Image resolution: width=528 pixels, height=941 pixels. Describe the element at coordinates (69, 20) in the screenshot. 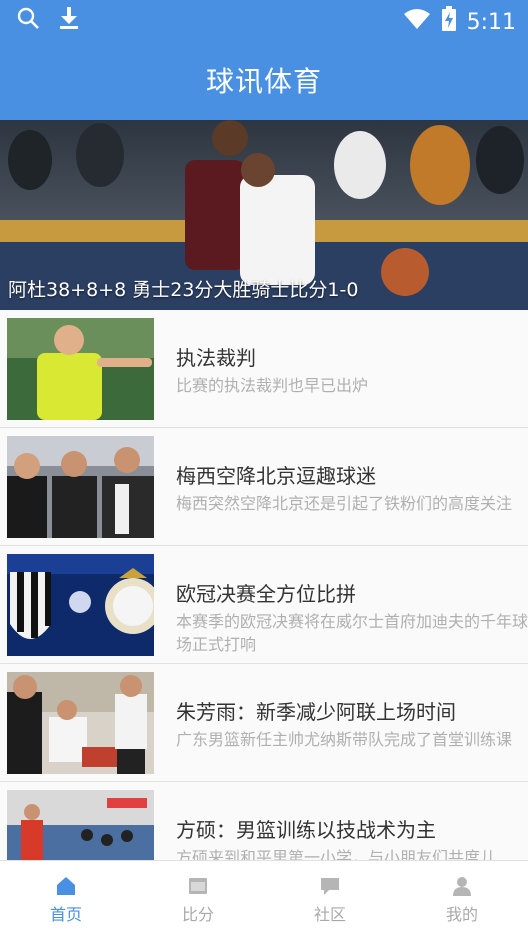

I see `download-icon` at that location.